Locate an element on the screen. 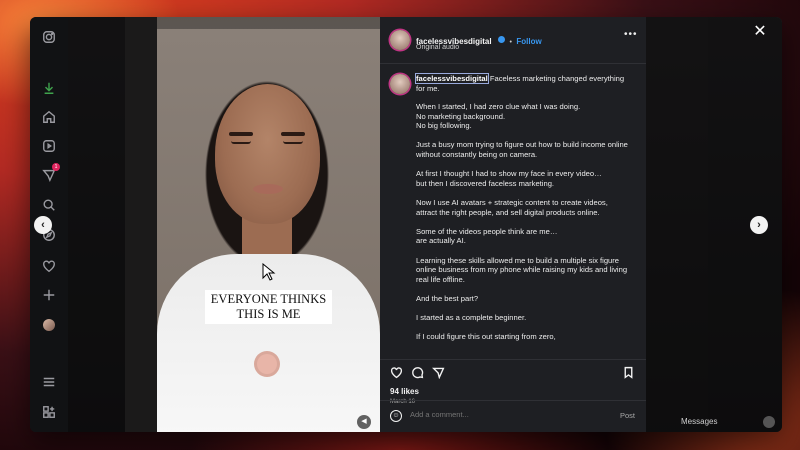 This screenshot has height=450, width=800. left-brow is located at coordinates (241, 134).